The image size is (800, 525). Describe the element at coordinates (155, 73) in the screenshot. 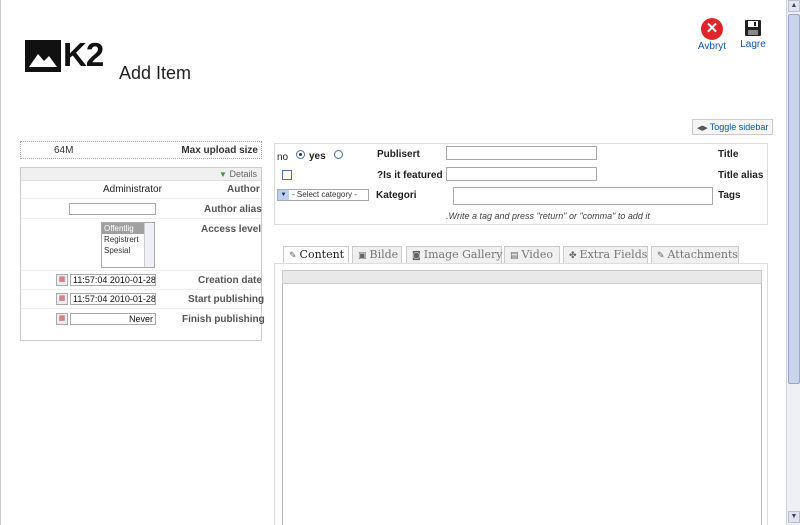

I see `page-title: Add Item` at that location.